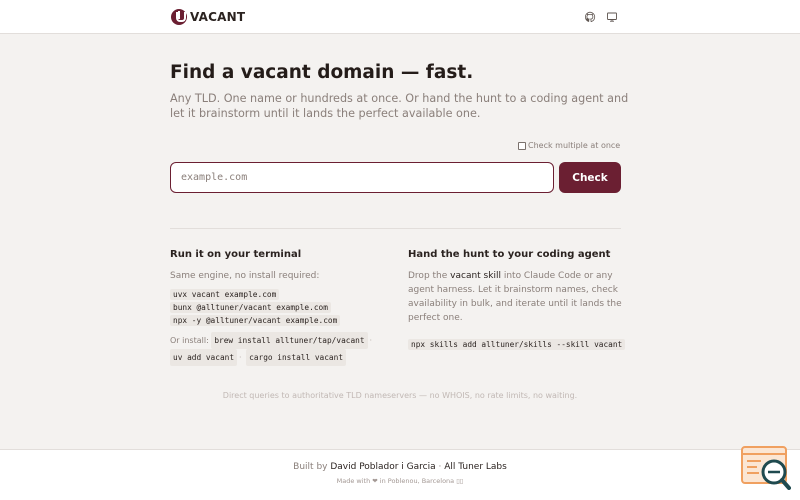 This screenshot has width=800, height=500. What do you see at coordinates (322, 72) in the screenshot?
I see `page-title: Find a vacant domain — fast.` at bounding box center [322, 72].